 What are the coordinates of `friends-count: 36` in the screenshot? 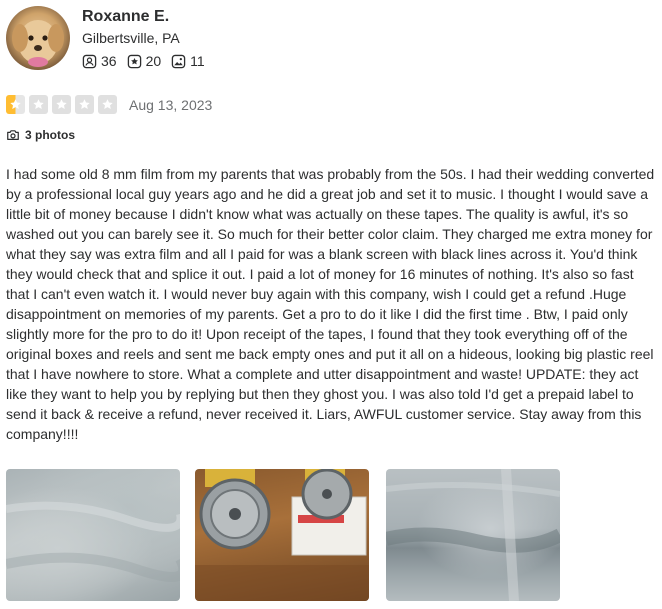 It's located at (109, 61).